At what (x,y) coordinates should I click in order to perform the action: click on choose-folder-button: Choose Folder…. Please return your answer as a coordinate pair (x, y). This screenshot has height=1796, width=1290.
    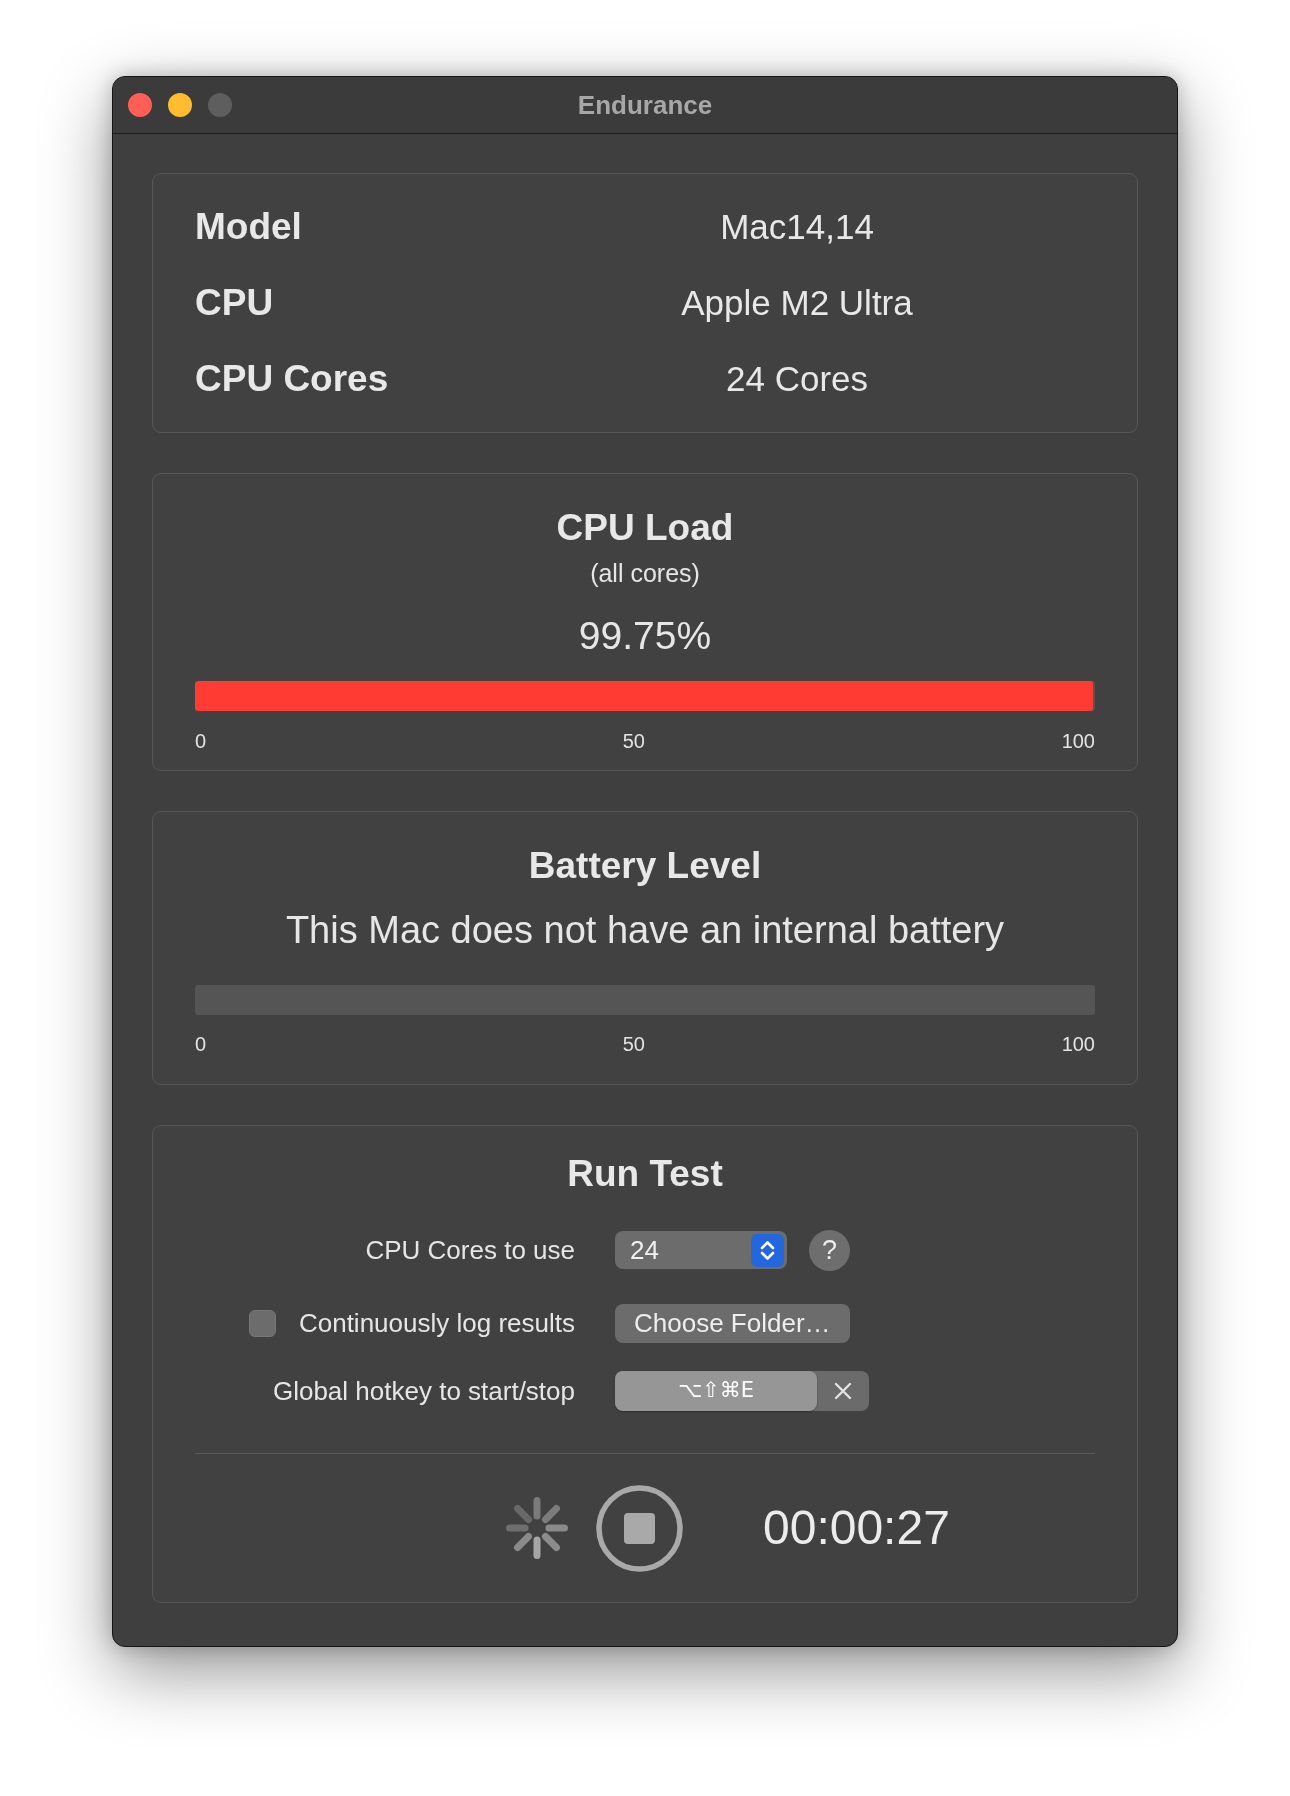
    Looking at the image, I should click on (732, 1323).